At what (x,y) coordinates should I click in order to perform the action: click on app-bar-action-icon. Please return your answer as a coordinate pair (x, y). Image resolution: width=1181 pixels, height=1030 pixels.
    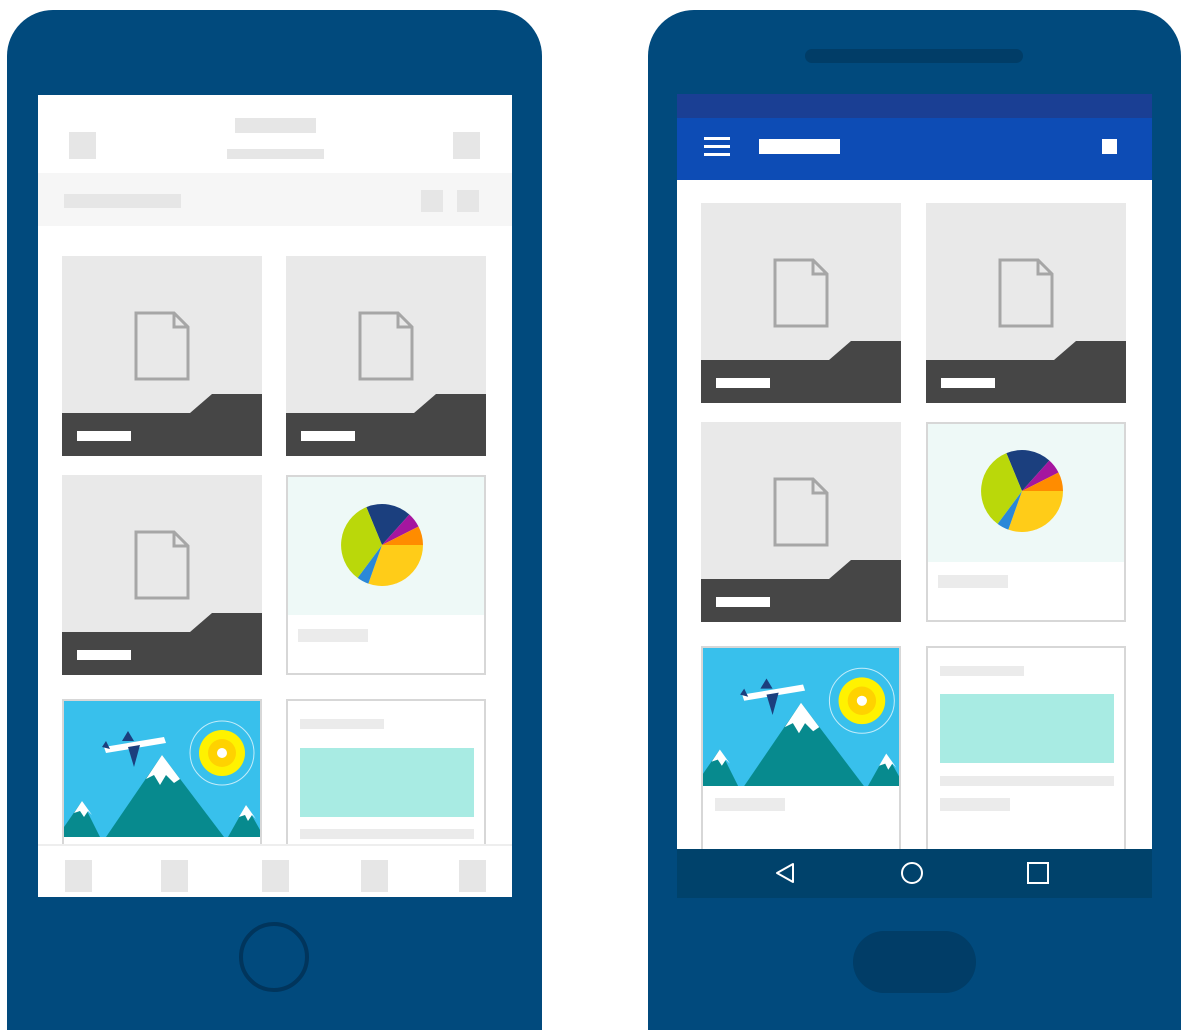
    Looking at the image, I should click on (1109, 146).